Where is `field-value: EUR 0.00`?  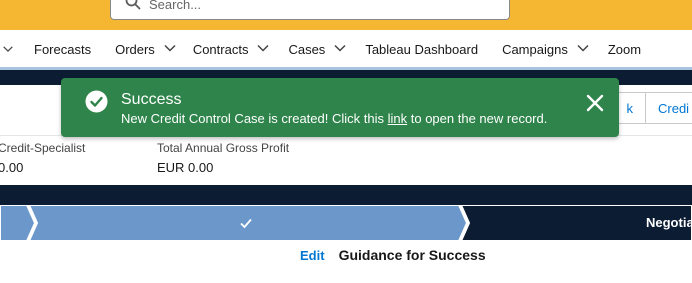
field-value: EUR 0.00 is located at coordinates (185, 167).